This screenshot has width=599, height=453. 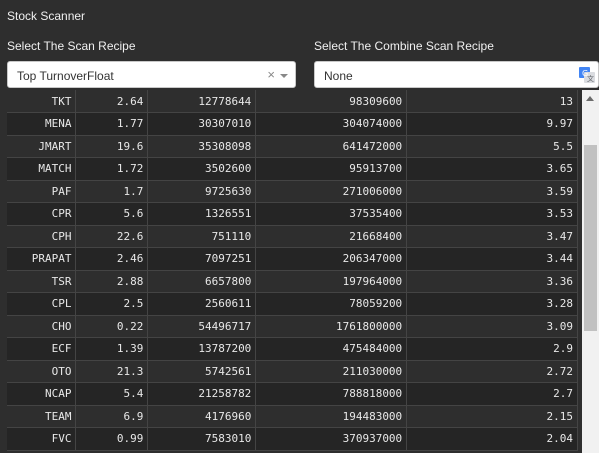 I want to click on table-cell: 6657800, so click(x=202, y=281).